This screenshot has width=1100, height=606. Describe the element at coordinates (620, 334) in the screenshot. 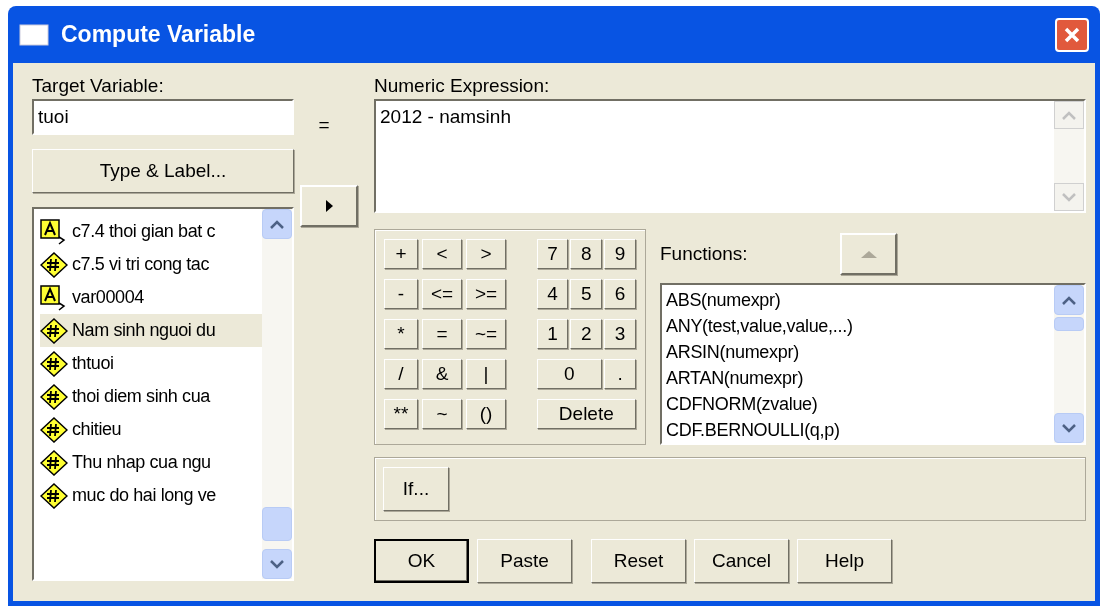

I see `keypad-key: 3` at that location.